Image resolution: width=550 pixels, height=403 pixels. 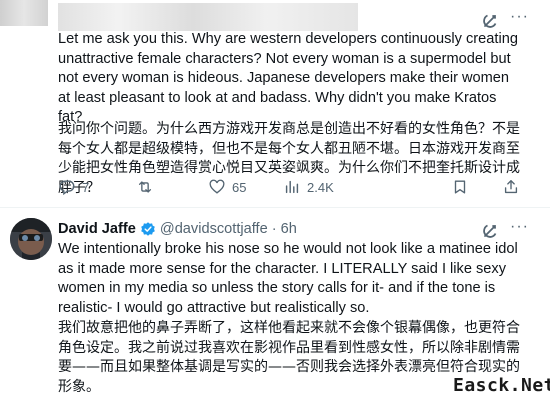 I want to click on share-icon, so click(x=511, y=187).